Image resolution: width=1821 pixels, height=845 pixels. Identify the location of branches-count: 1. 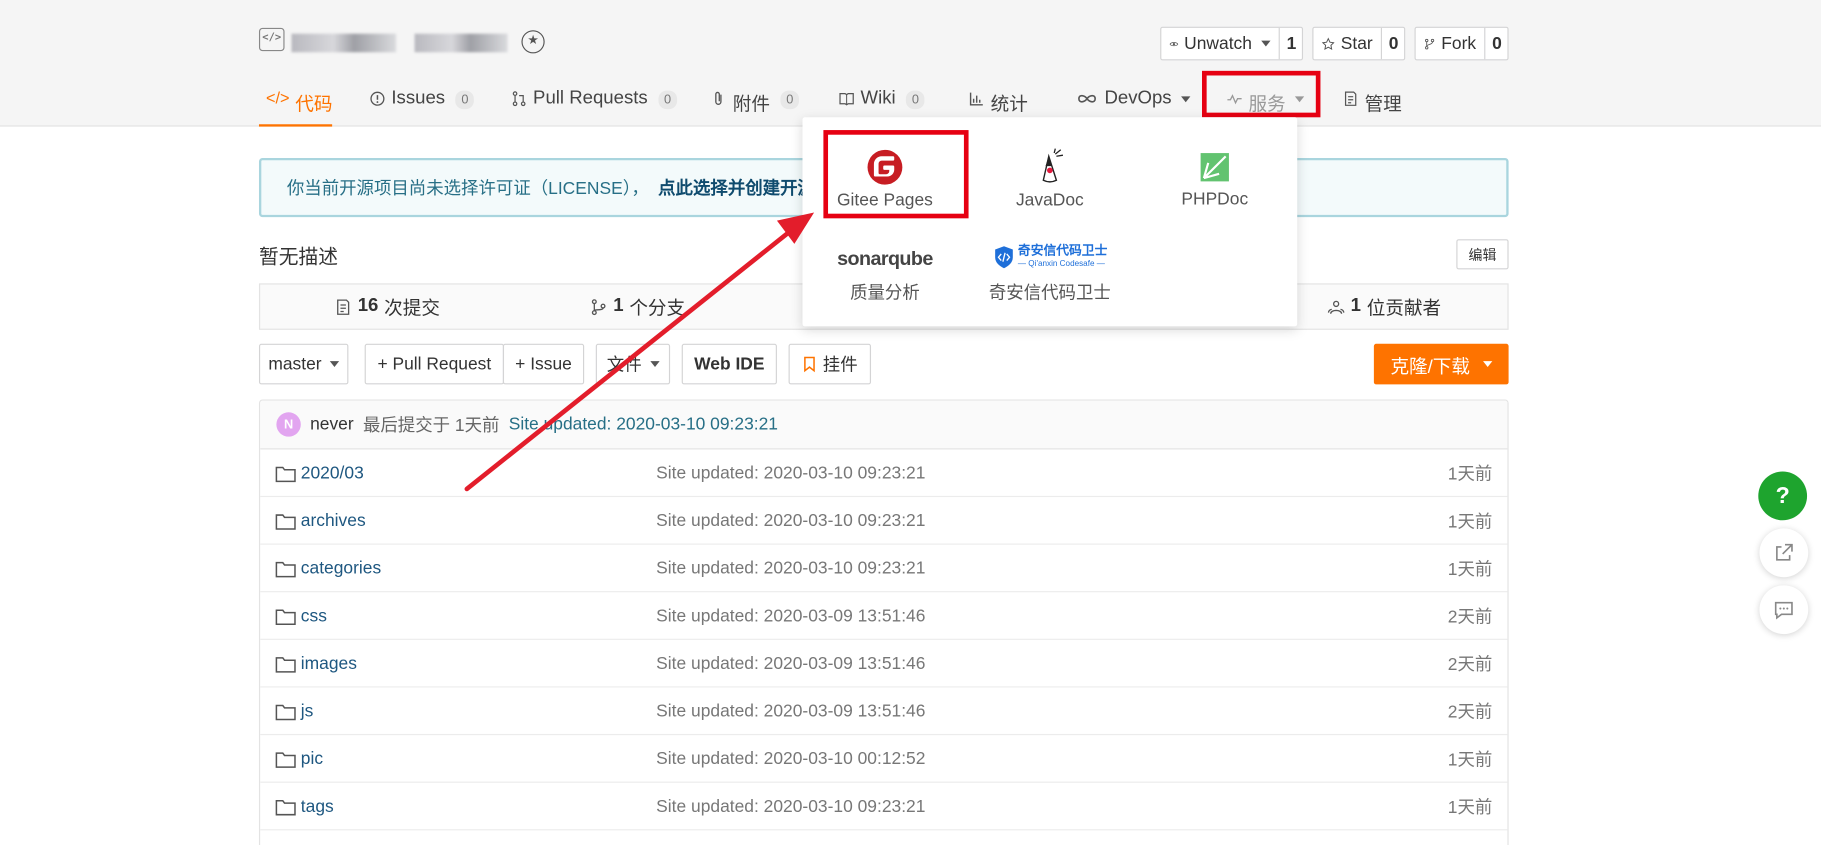
(618, 306).